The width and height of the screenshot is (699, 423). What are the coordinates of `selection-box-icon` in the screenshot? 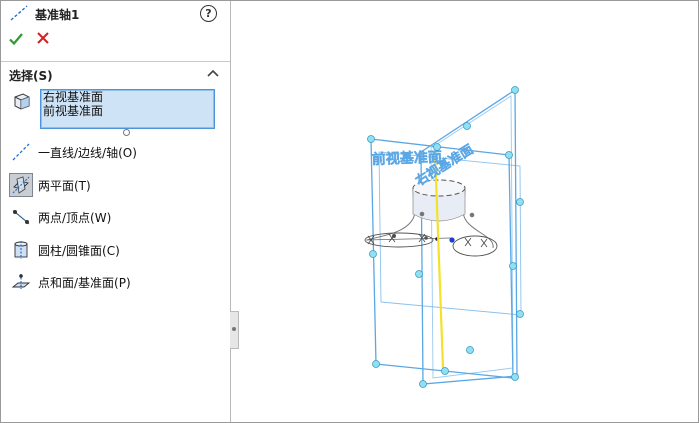 It's located at (22, 102).